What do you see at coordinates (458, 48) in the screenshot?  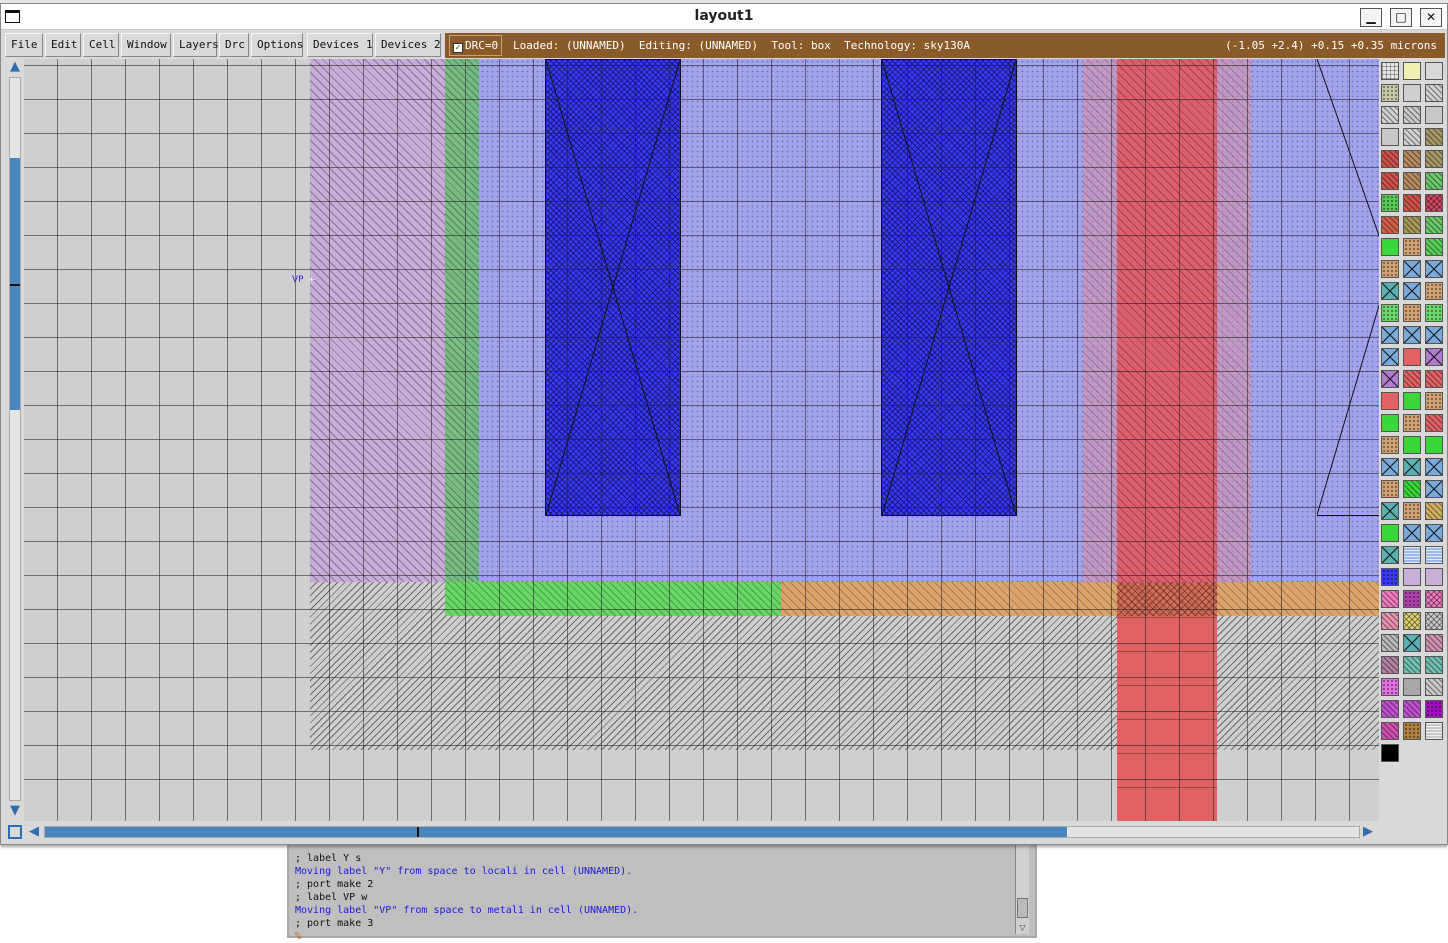 I see `drc-checkbox-check-icon: ✓` at bounding box center [458, 48].